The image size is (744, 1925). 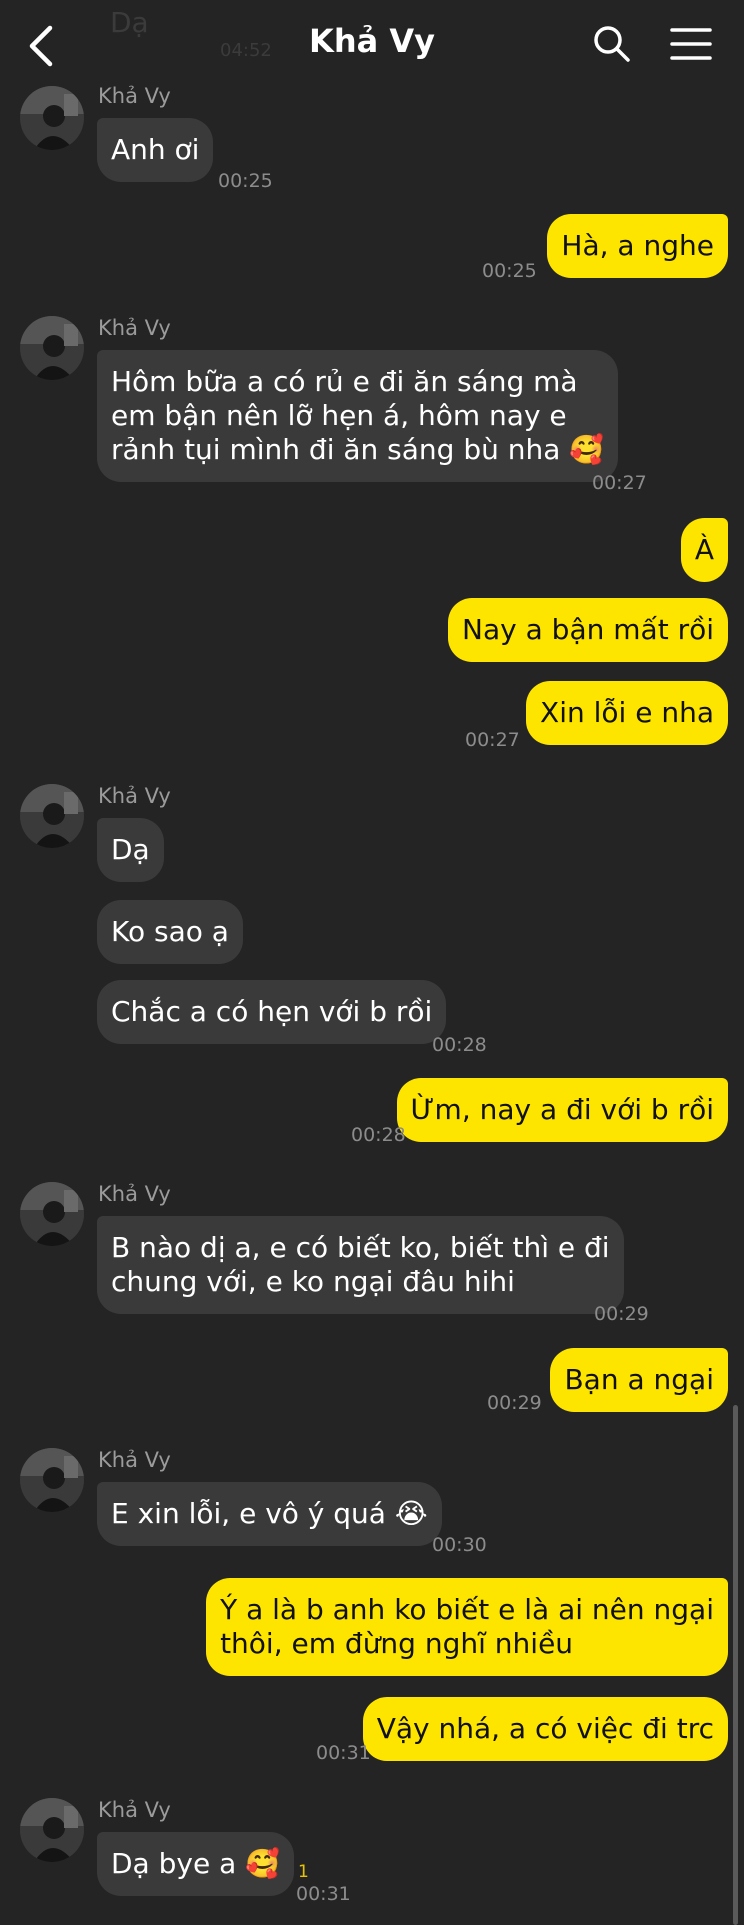 I want to click on message-text: Hà, a nghe, so click(x=637, y=245).